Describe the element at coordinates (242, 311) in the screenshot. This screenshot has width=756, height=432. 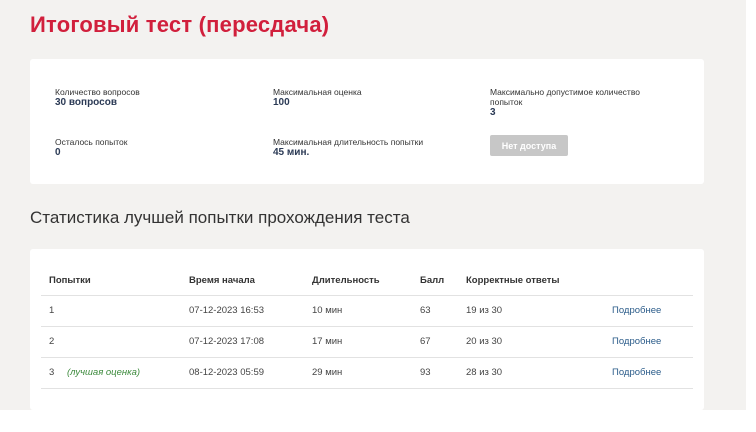
I see `start-time: 07-12-2023 16:53` at that location.